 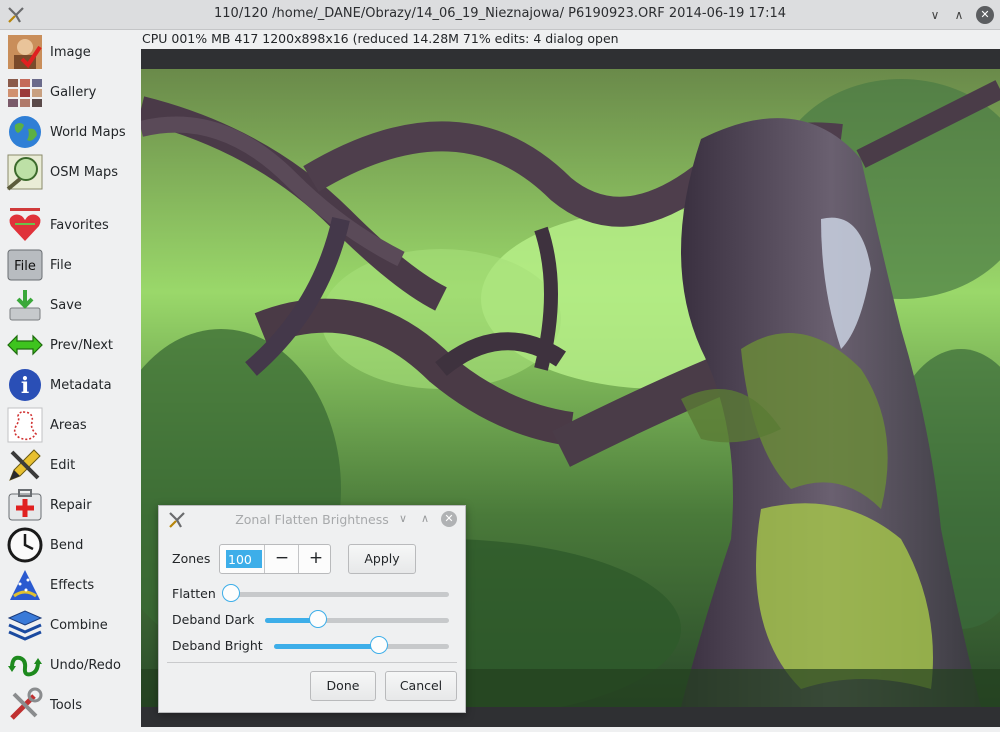 I want to click on zones-decrement-button: −, so click(x=281, y=559).